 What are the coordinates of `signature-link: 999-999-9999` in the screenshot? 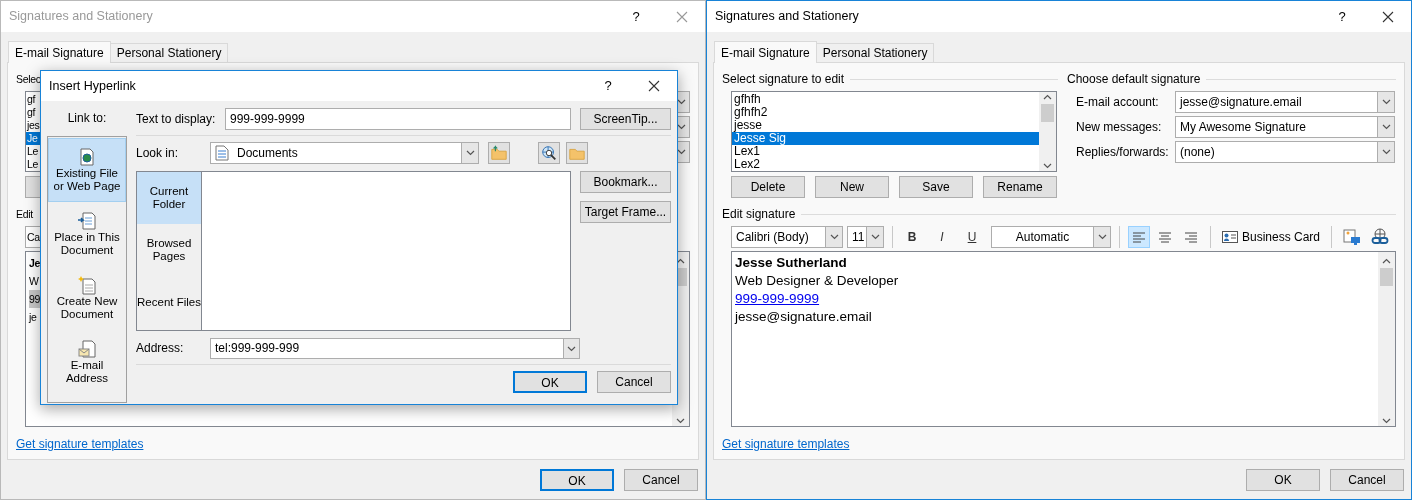 It's located at (777, 299).